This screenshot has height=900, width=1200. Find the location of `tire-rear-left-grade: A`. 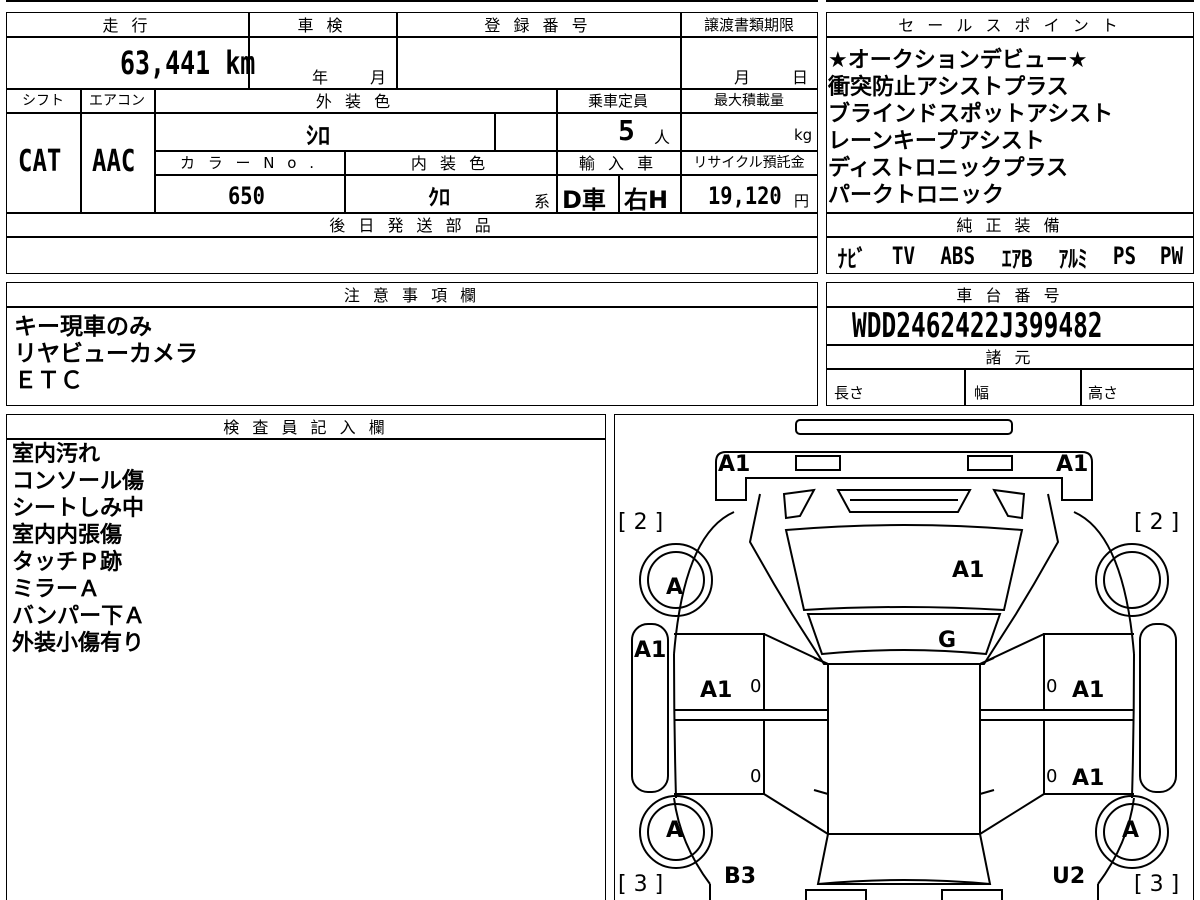

tire-rear-left-grade: A is located at coordinates (675, 830).